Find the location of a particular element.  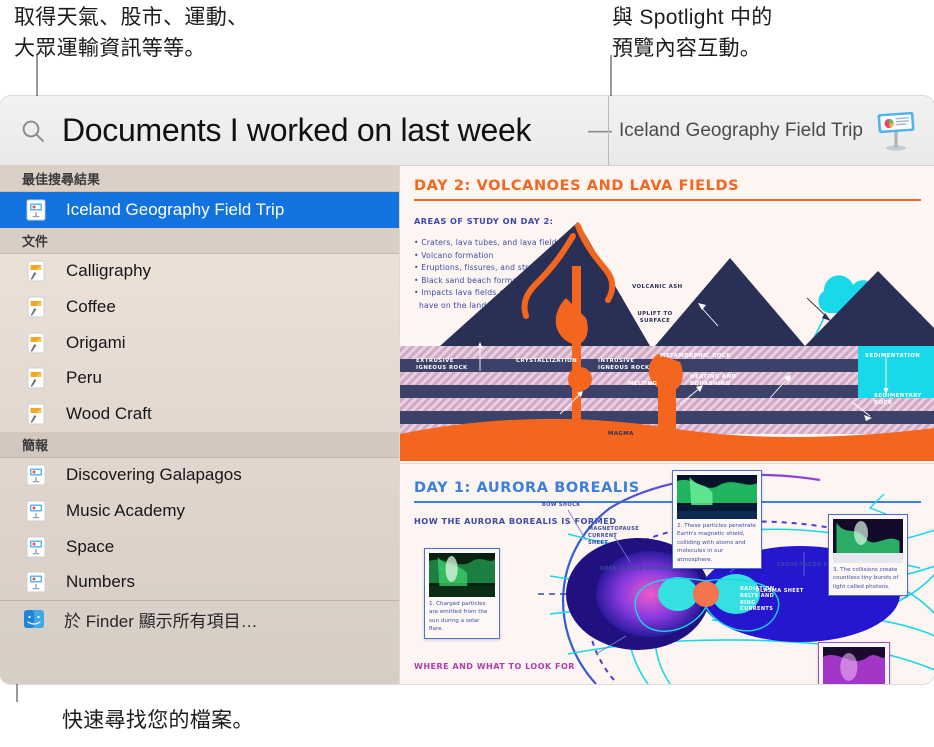

label-text: HEATING AND SQUASHING is located at coordinates (713, 381).